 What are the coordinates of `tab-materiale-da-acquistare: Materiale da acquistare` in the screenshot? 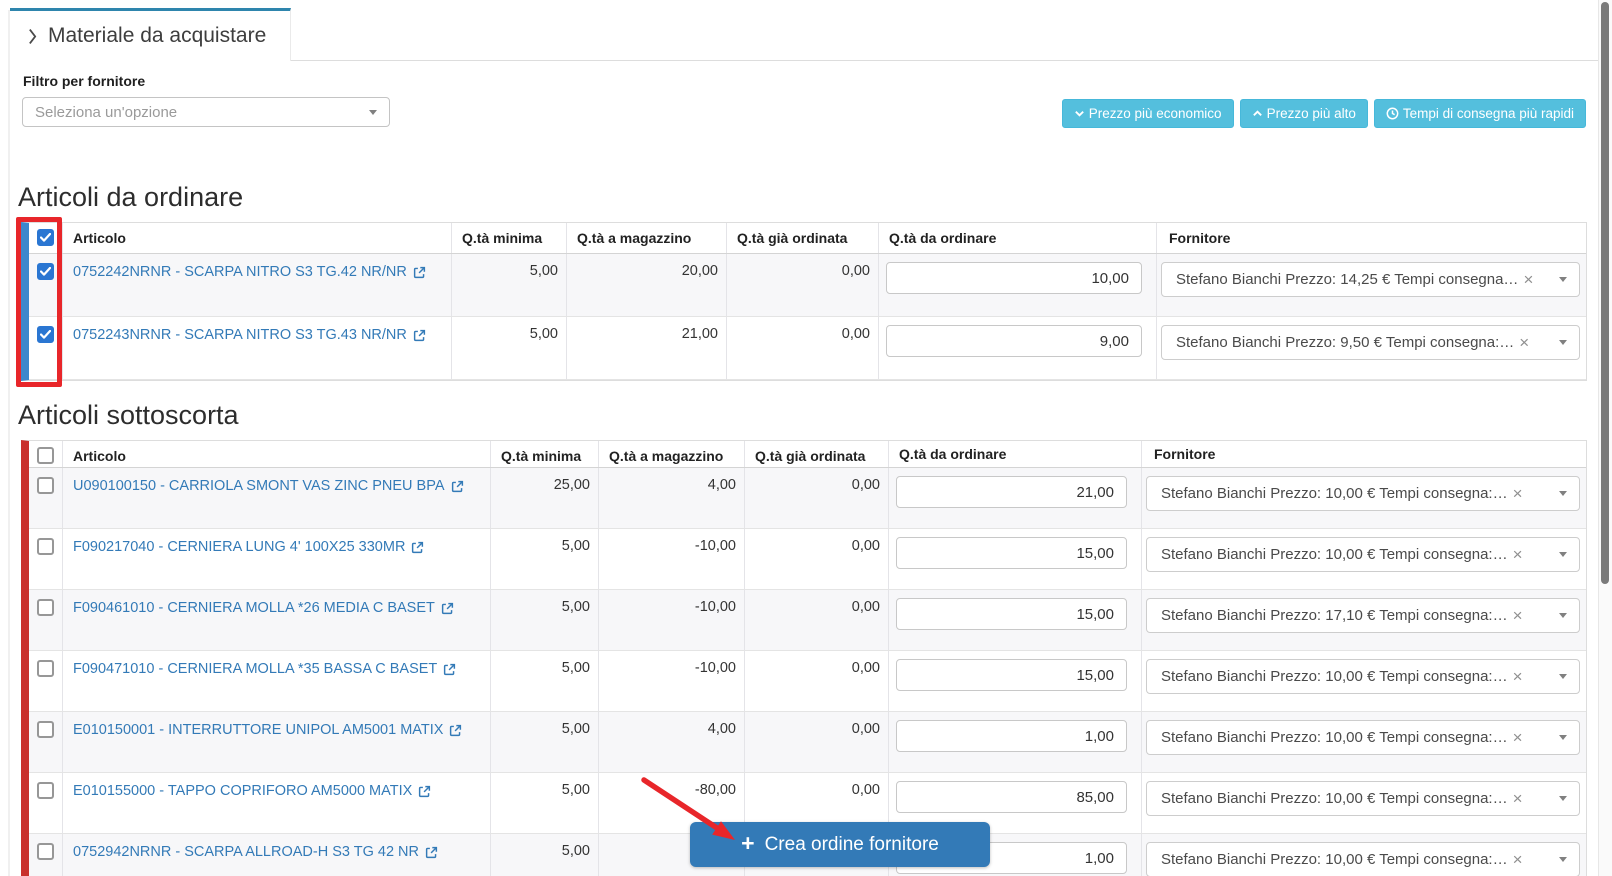 It's located at (150, 34).